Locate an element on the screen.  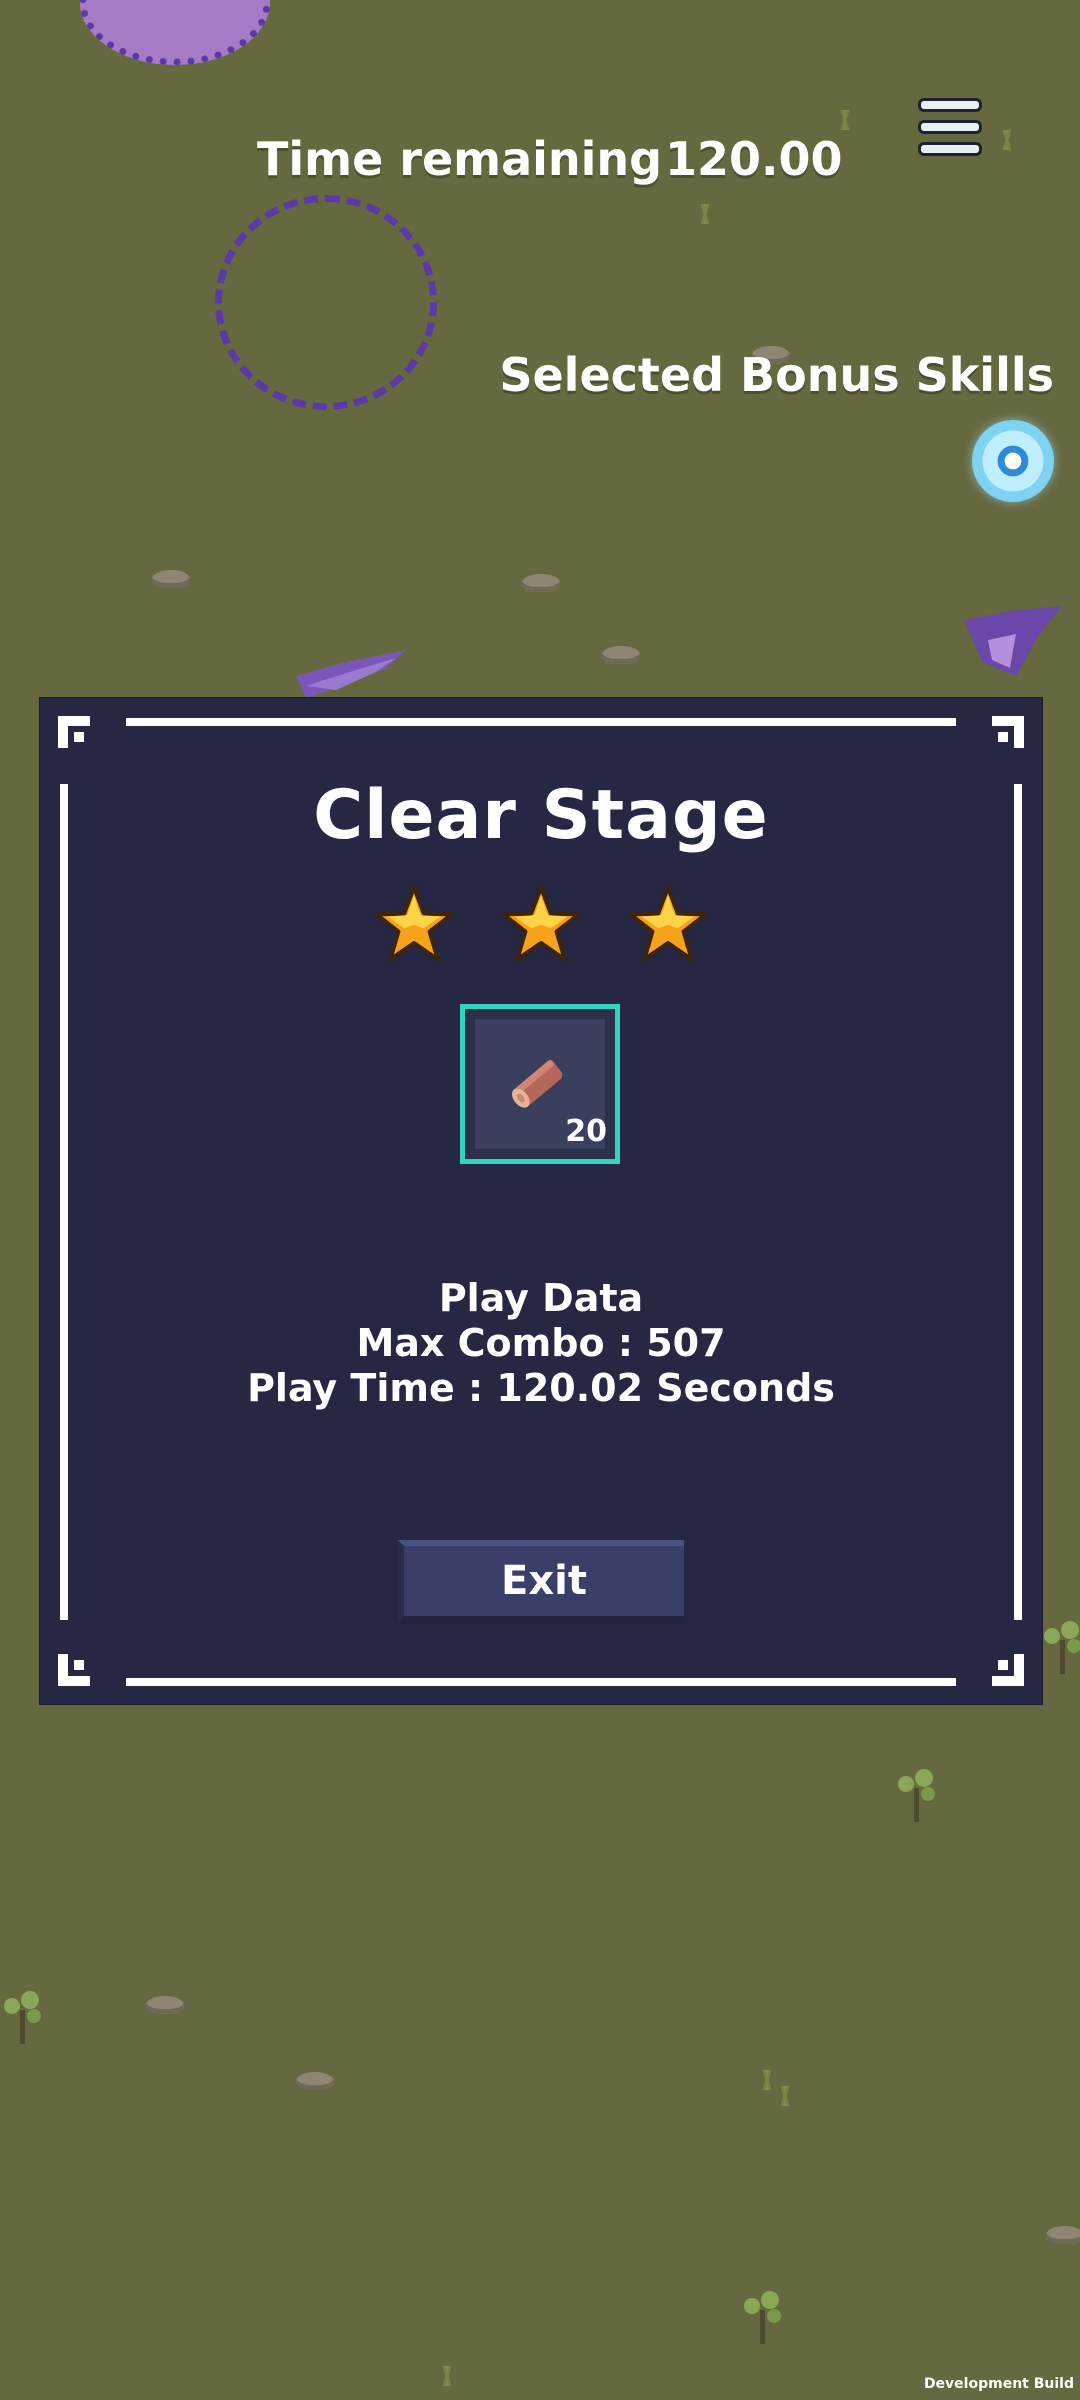
max-combo-text: Max Combo : 507 is located at coordinates (541, 1343).